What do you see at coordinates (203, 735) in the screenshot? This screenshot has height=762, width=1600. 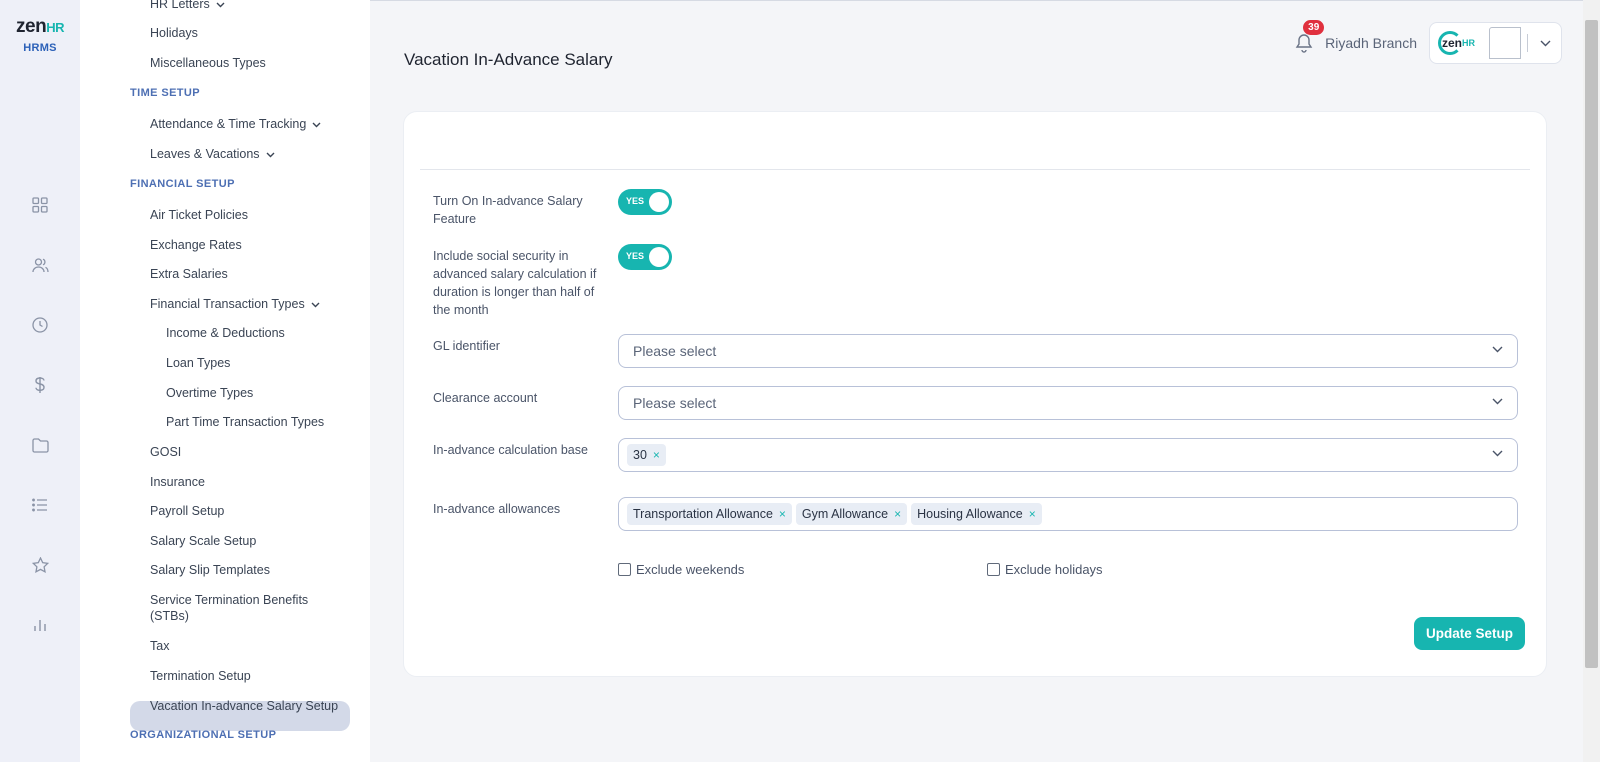 I see `section-organizational-setup: ORGANIZATIONAL SETUP` at bounding box center [203, 735].